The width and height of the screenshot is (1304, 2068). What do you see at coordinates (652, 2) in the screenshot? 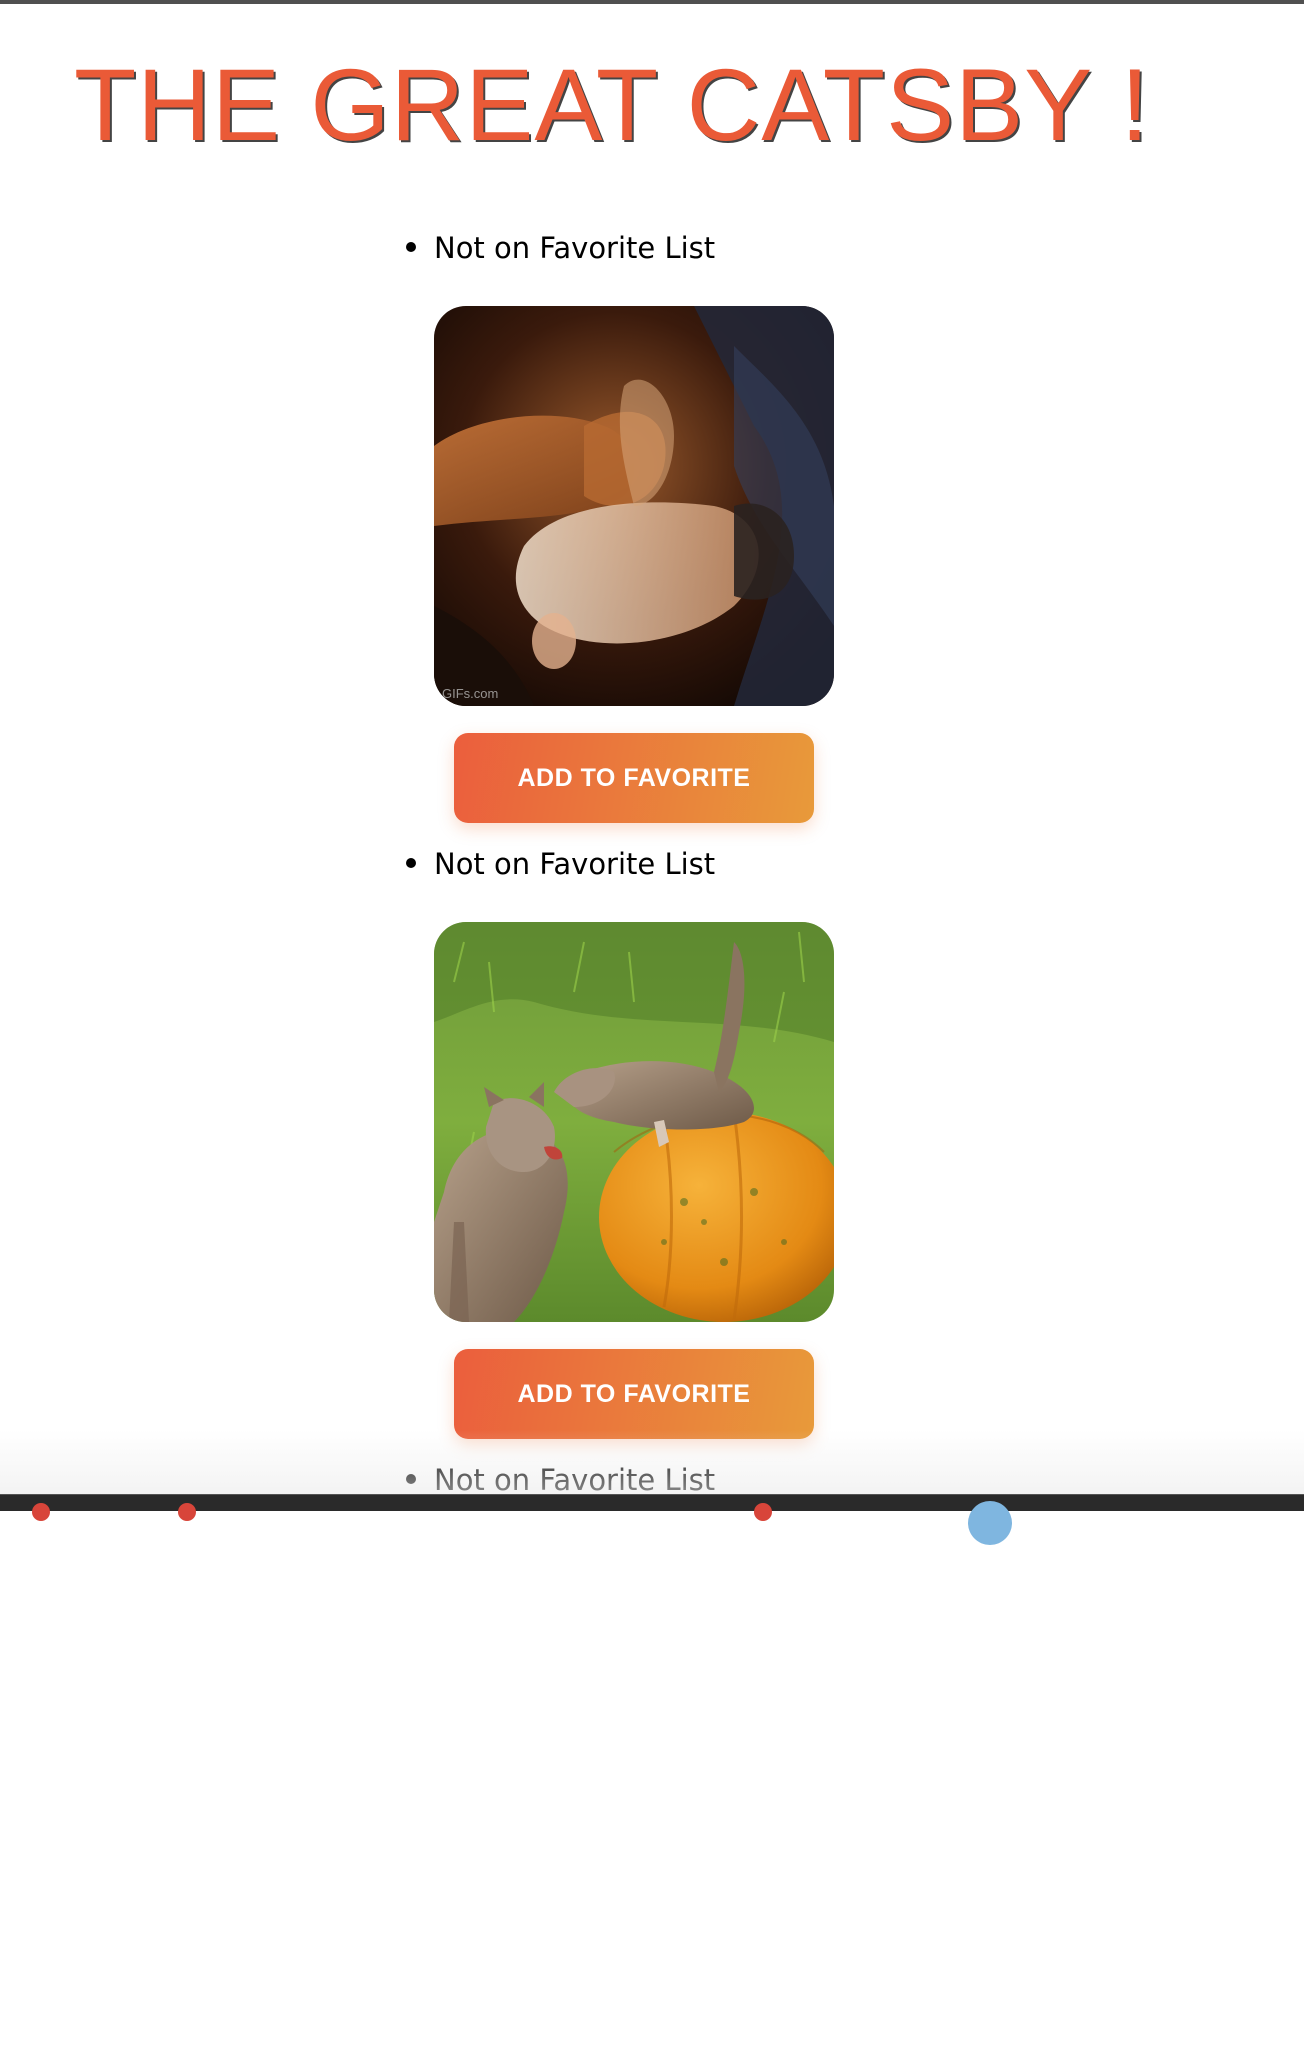
I see `window-top-border` at bounding box center [652, 2].